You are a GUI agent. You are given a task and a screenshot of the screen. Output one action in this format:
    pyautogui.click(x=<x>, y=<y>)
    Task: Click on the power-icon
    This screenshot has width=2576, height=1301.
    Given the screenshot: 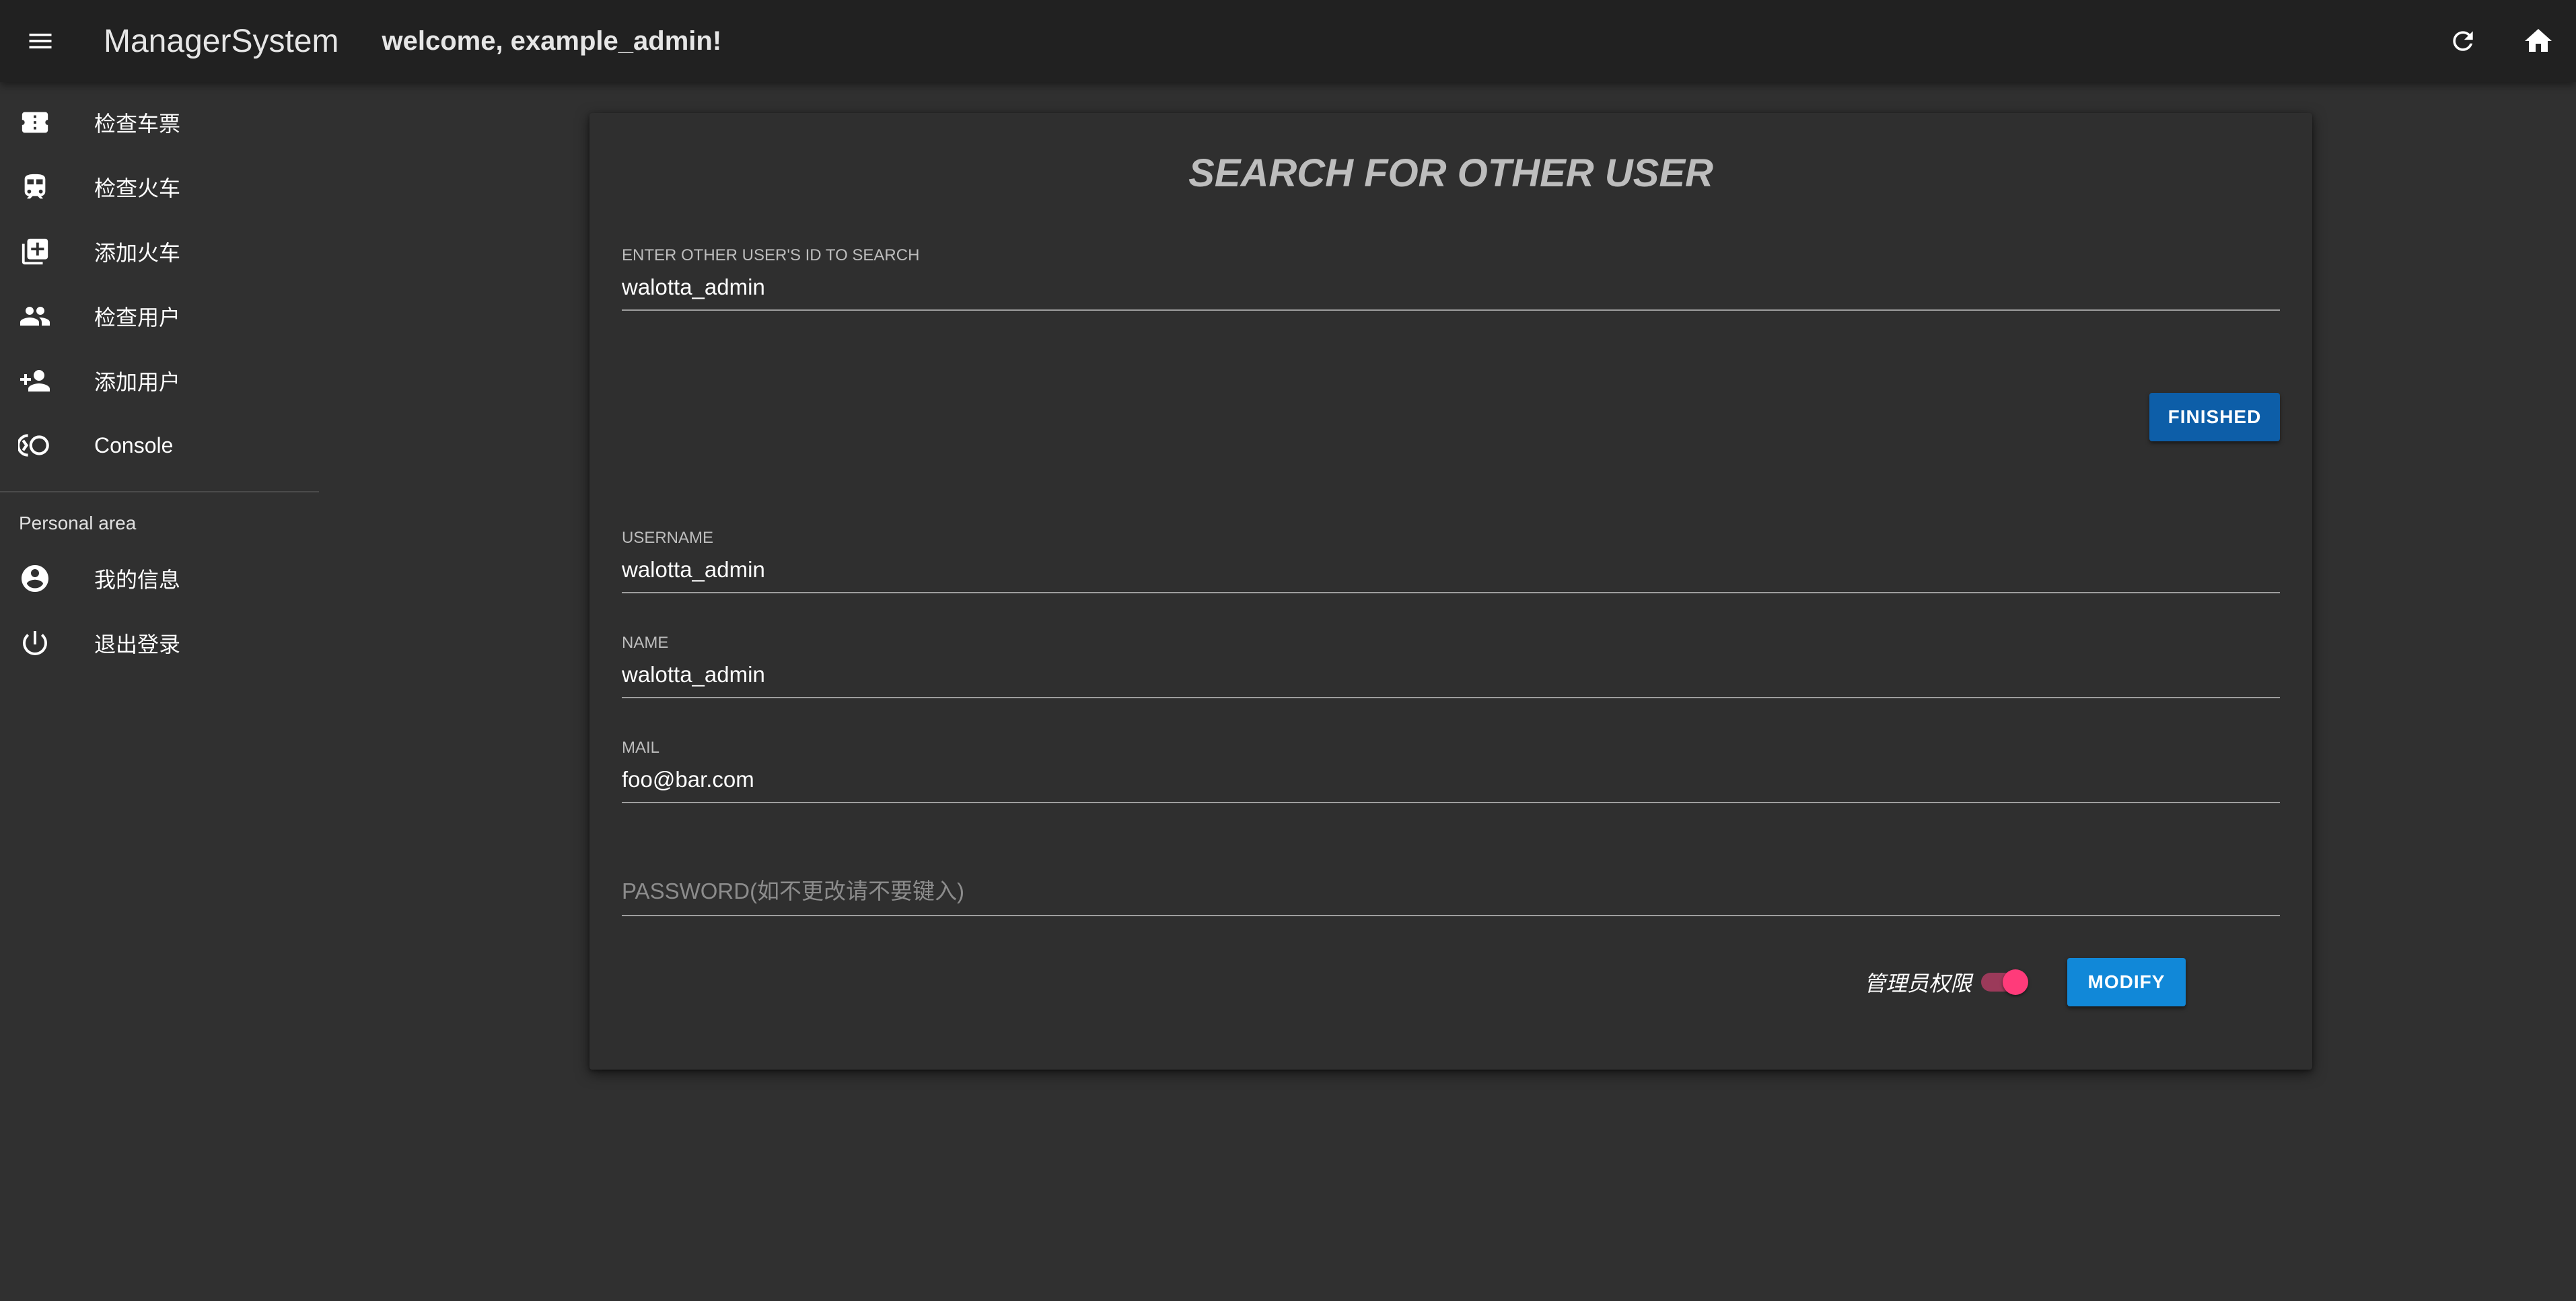 What is the action you would take?
    pyautogui.click(x=34, y=644)
    